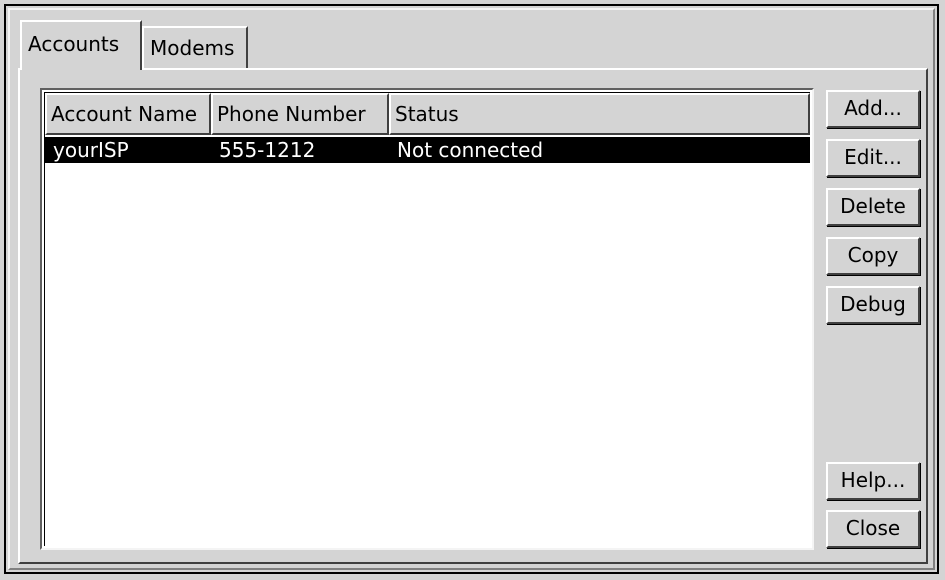 The height and width of the screenshot is (580, 945). What do you see at coordinates (873, 529) in the screenshot?
I see `close-button: Close` at bounding box center [873, 529].